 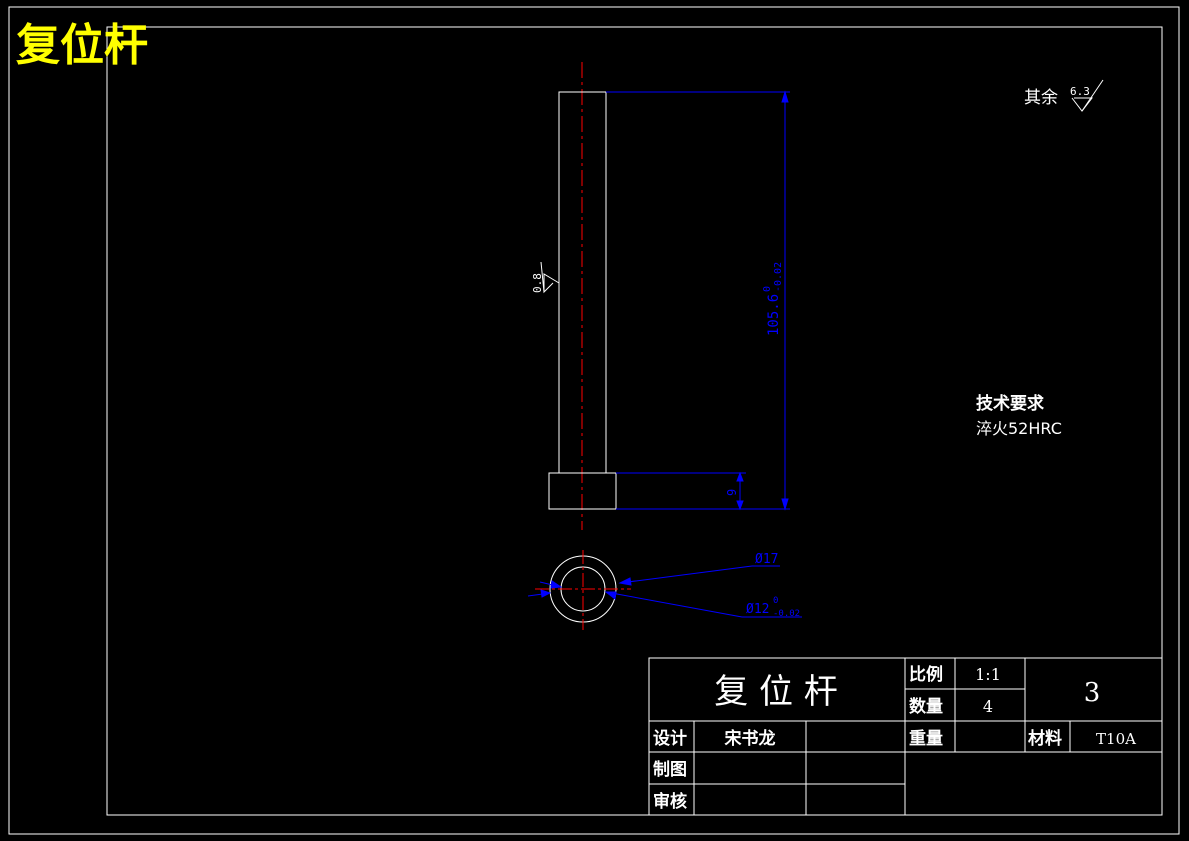 What do you see at coordinates (750, 738) in the screenshot?
I see `designer-name: 宋书龙` at bounding box center [750, 738].